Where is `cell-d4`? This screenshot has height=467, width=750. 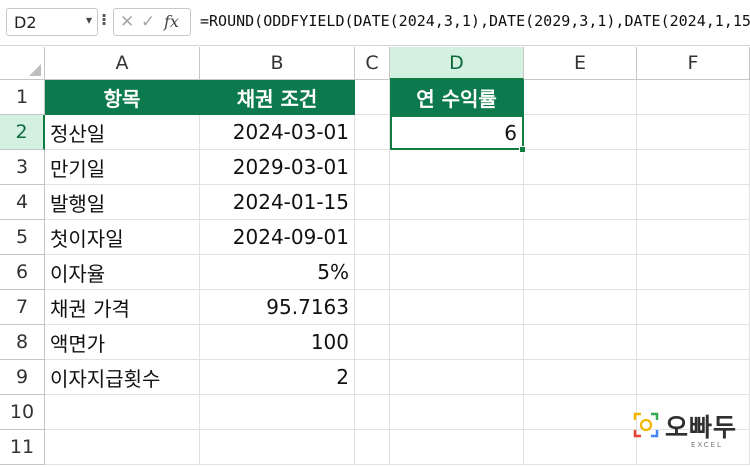 cell-d4 is located at coordinates (457, 202).